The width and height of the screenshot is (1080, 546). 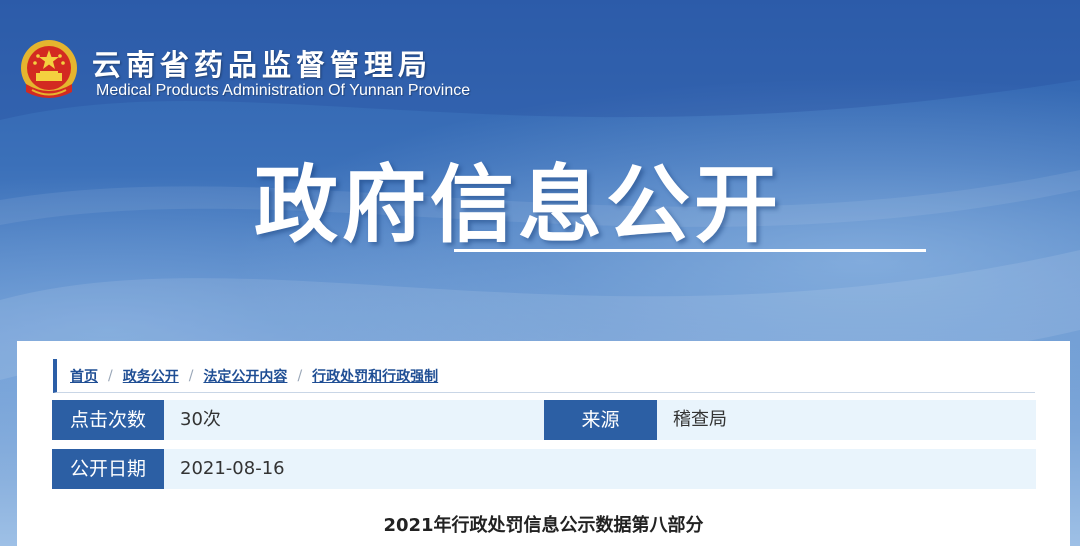 I want to click on article-title: 2021年行政处罚信息公示数据第八部分, so click(x=543, y=525).